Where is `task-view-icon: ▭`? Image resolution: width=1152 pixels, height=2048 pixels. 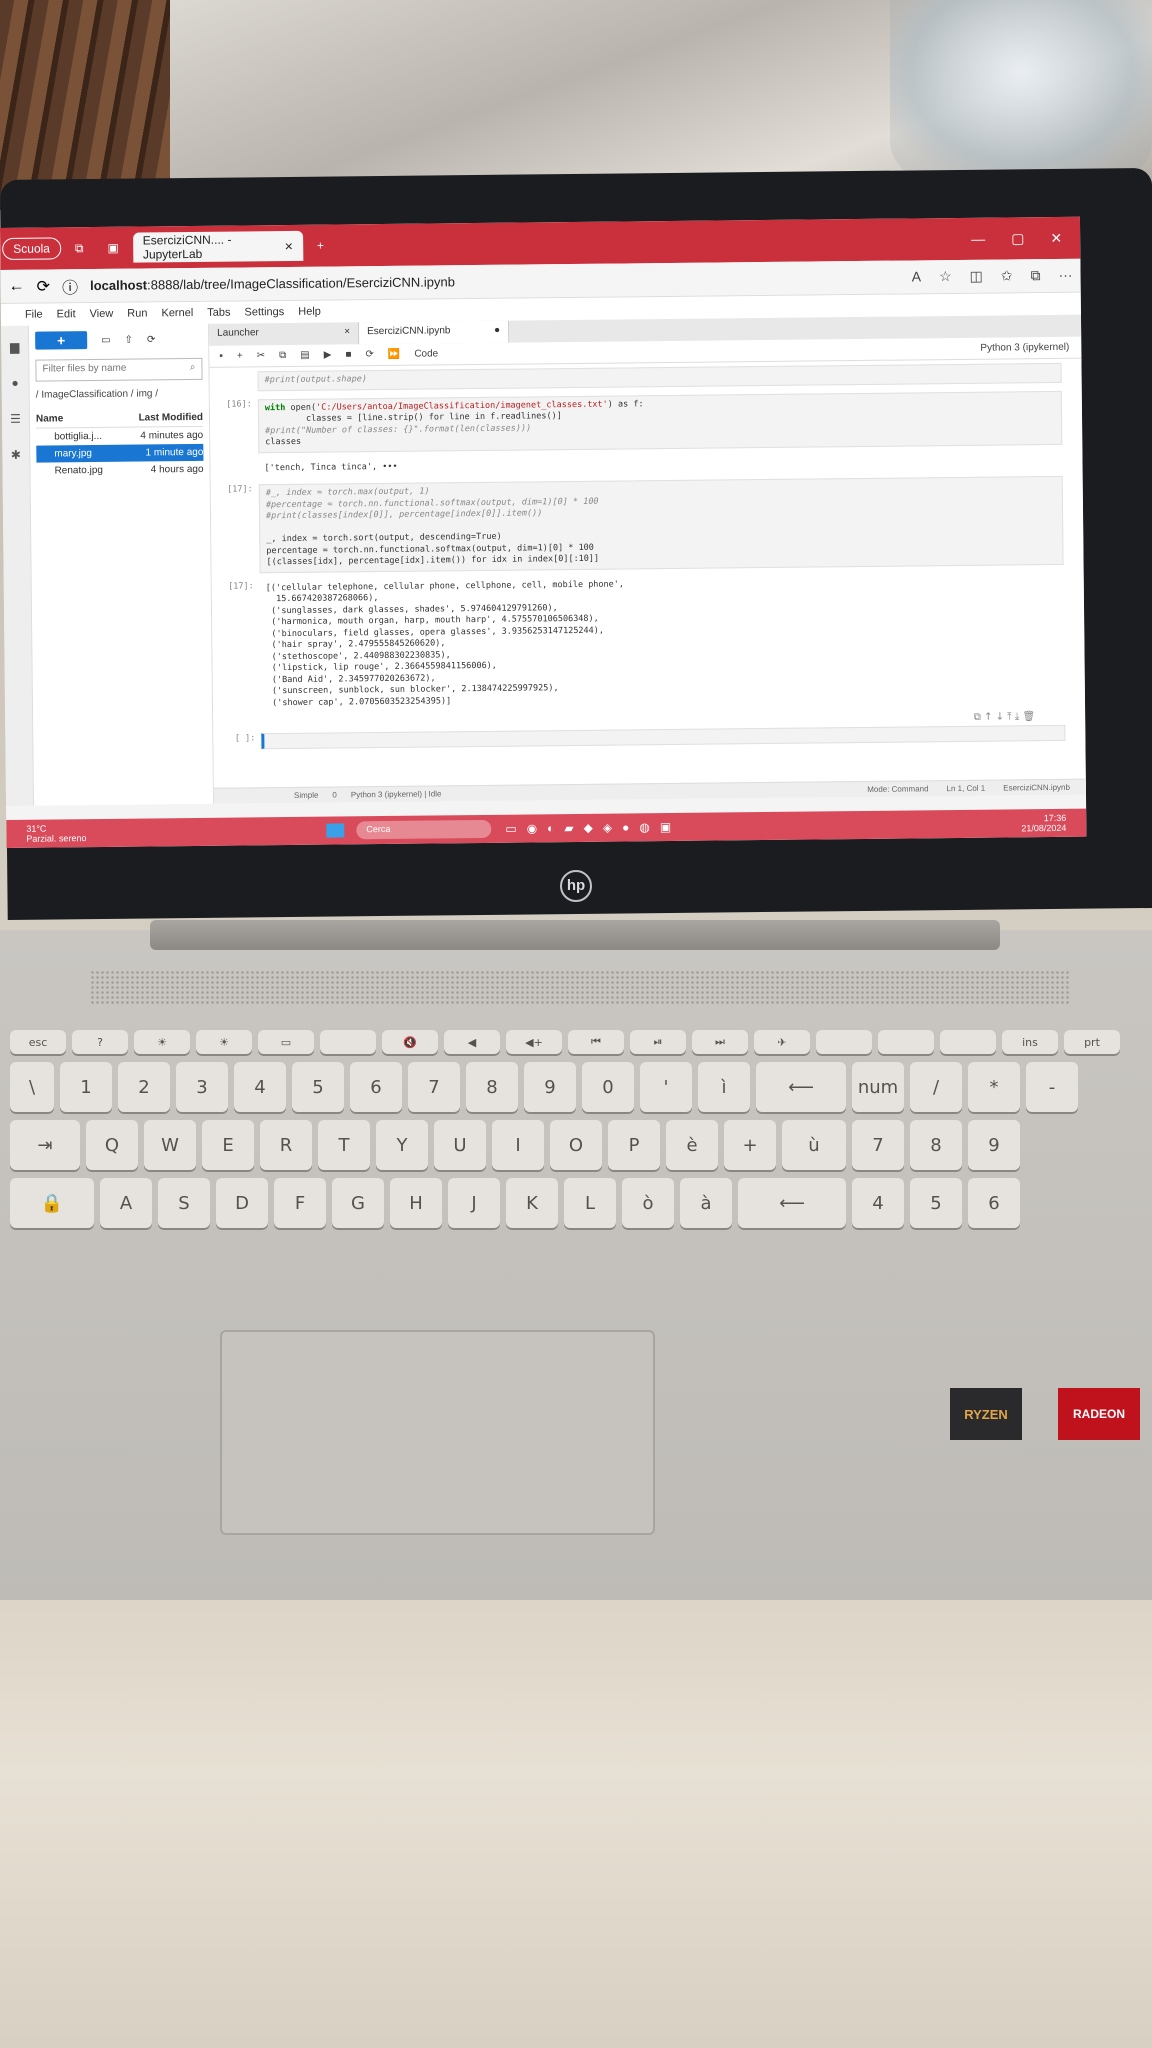
task-view-icon: ▭ is located at coordinates (510, 829).